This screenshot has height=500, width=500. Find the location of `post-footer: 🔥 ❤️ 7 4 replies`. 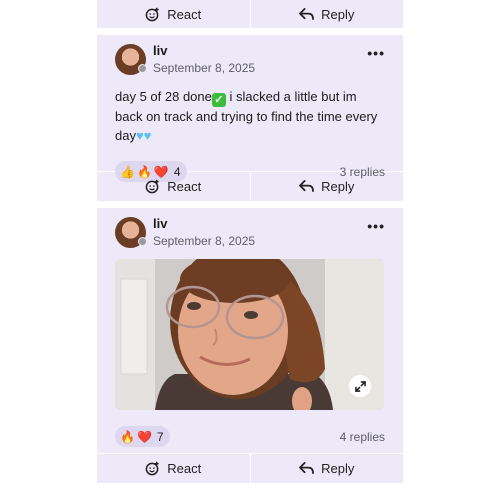

post-footer: 🔥 ❤️ 7 4 replies is located at coordinates (250, 436).